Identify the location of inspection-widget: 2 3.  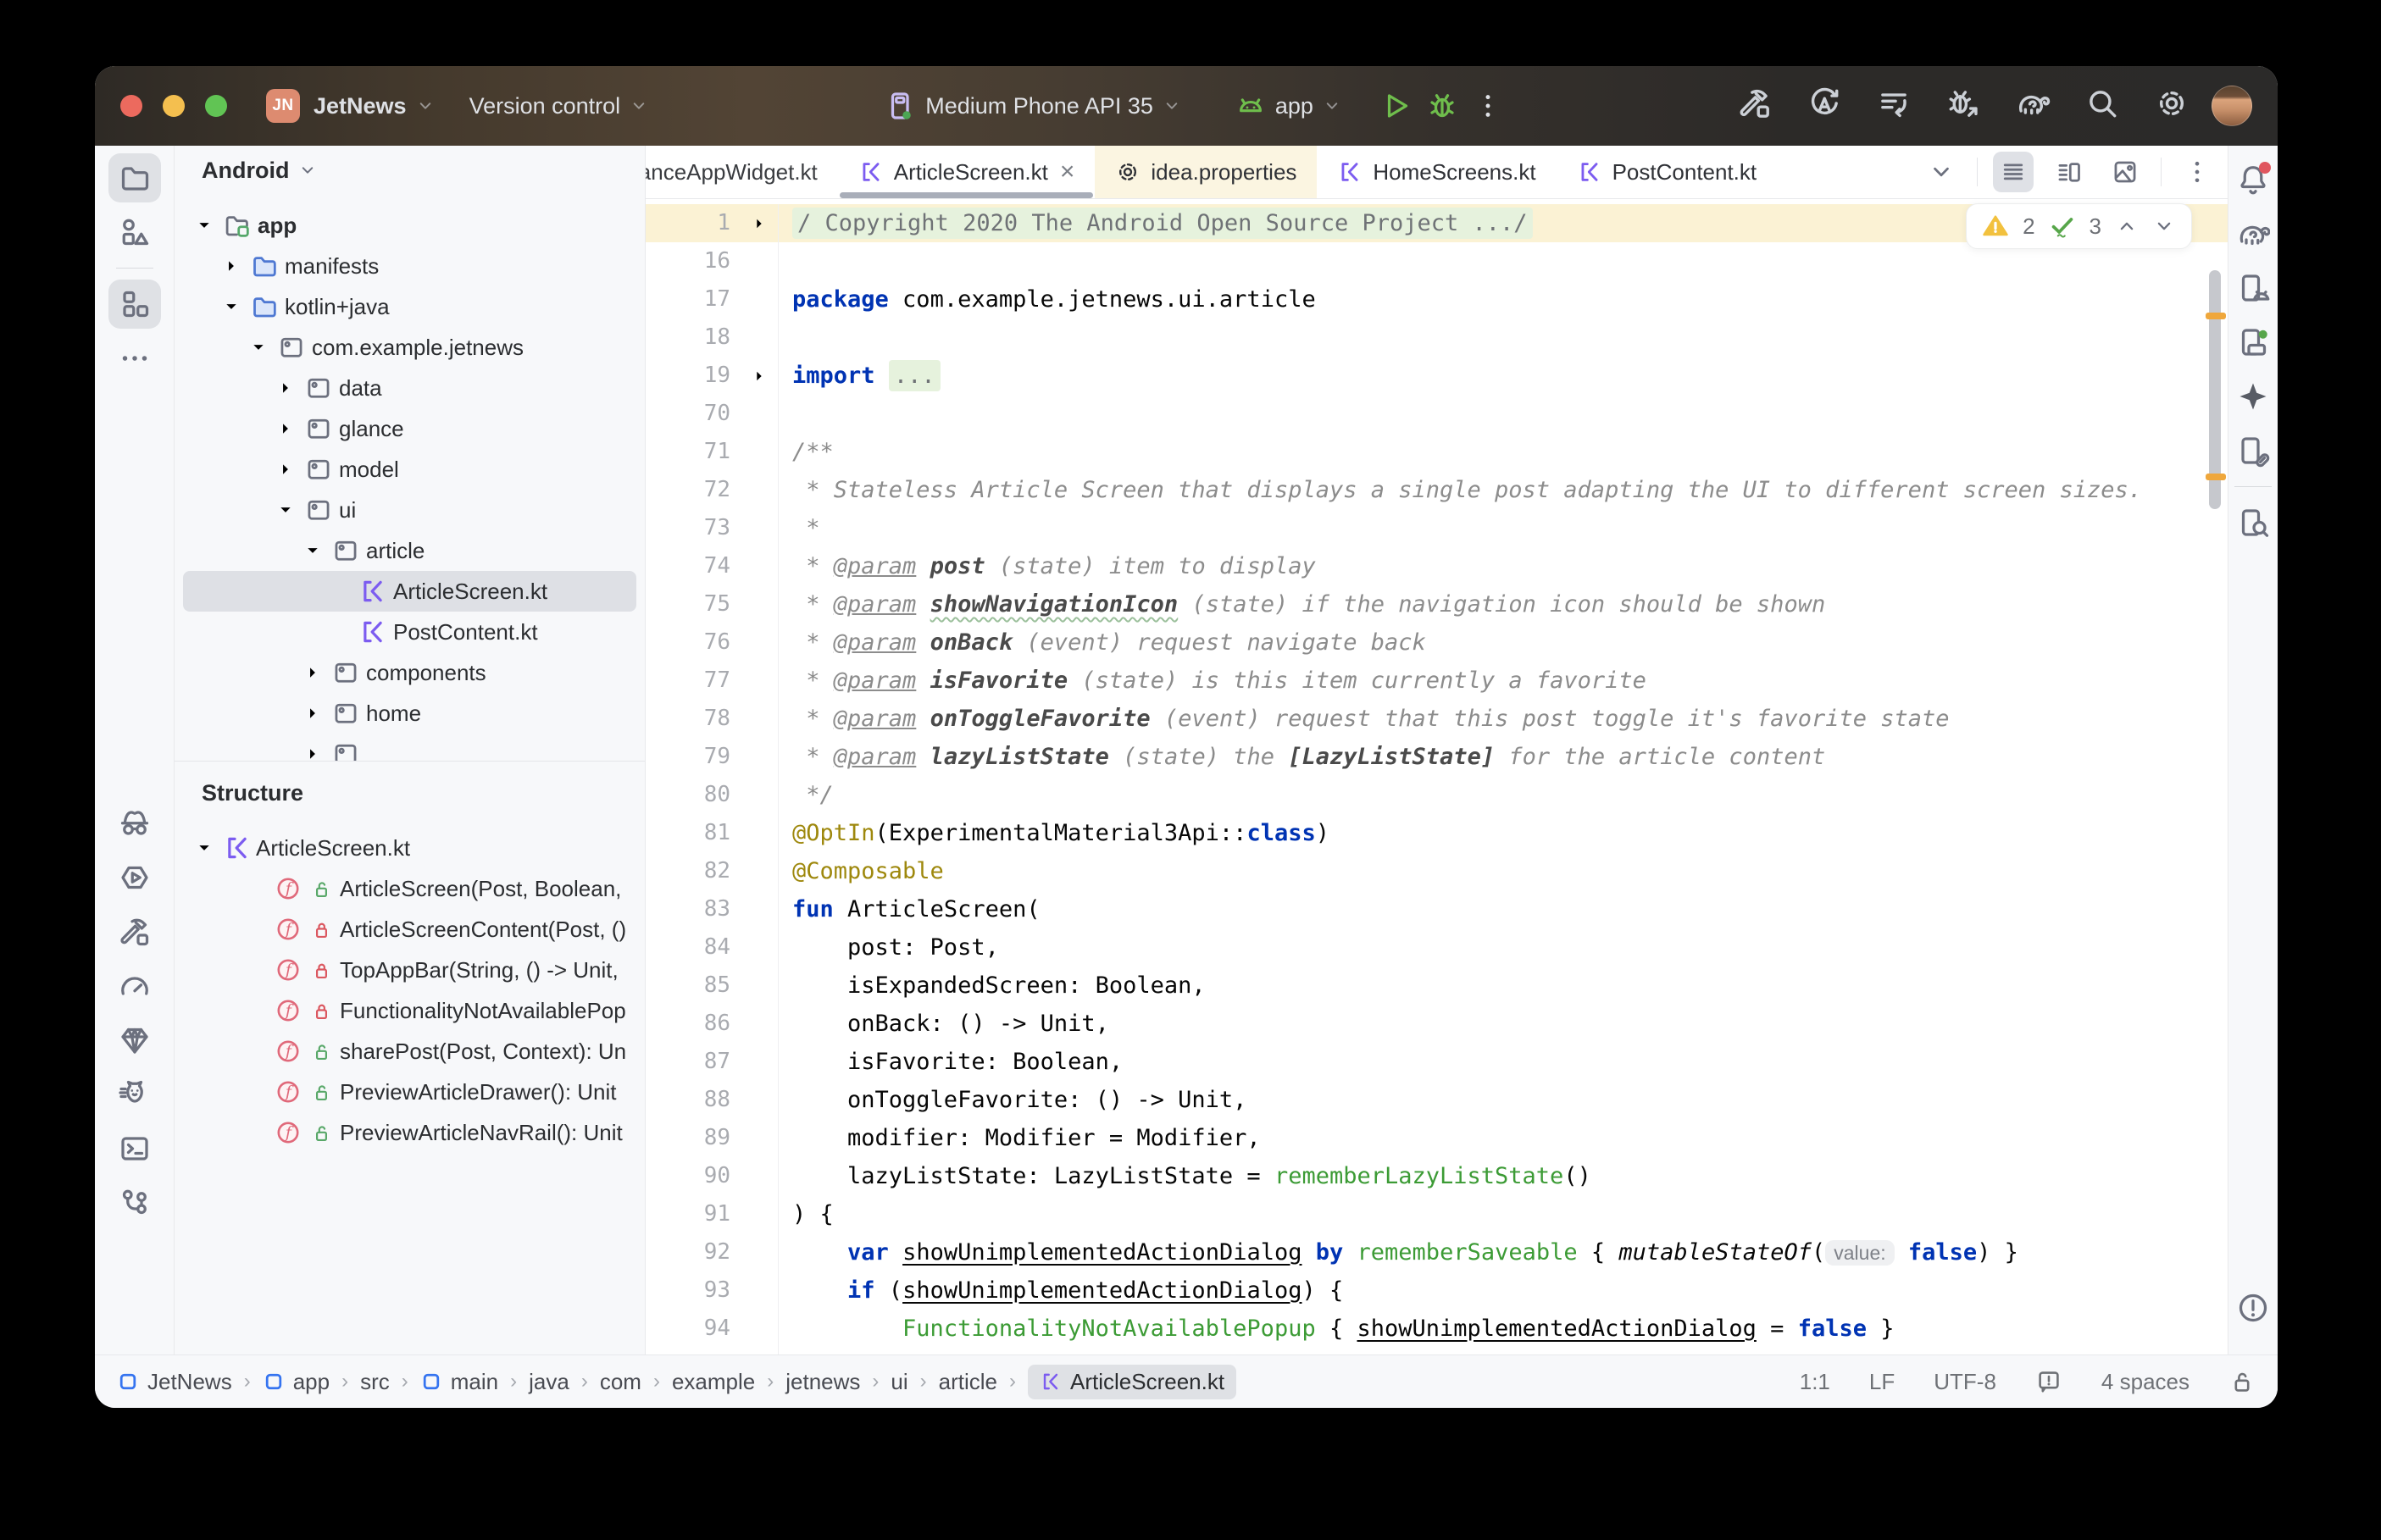
(2079, 226).